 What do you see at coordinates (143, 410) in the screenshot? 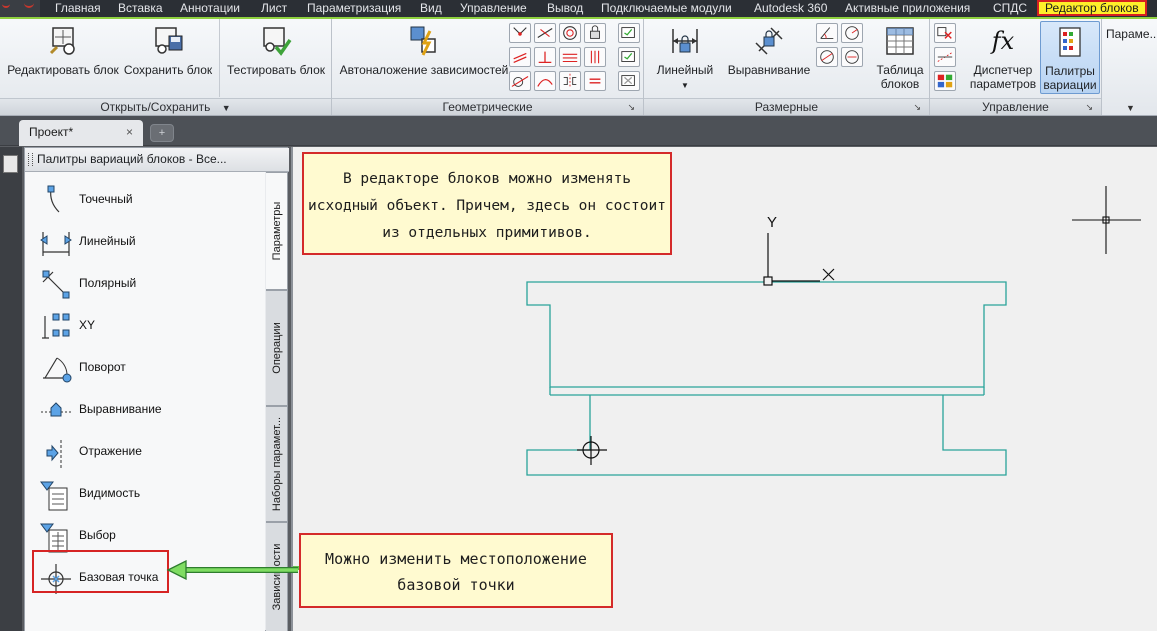
I see `palette-item-alignment: Выравнивание` at bounding box center [143, 410].